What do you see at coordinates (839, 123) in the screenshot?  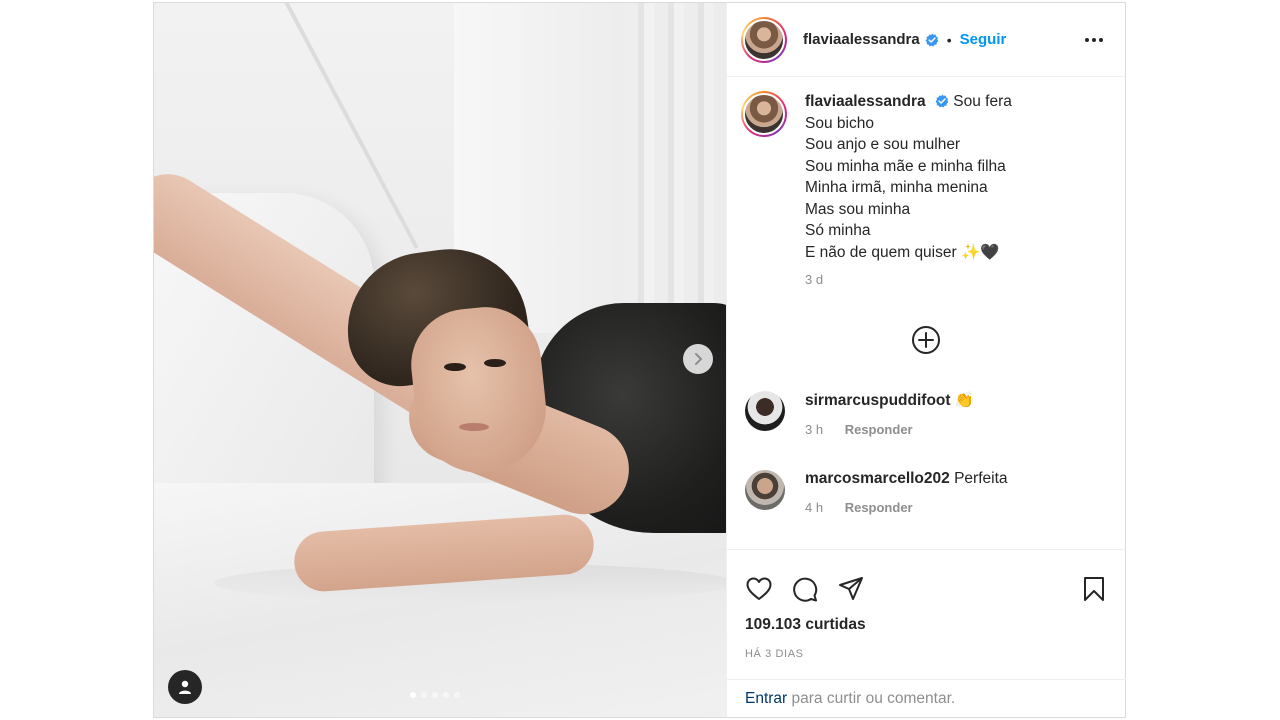 I see `caption-line: Sou bicho` at bounding box center [839, 123].